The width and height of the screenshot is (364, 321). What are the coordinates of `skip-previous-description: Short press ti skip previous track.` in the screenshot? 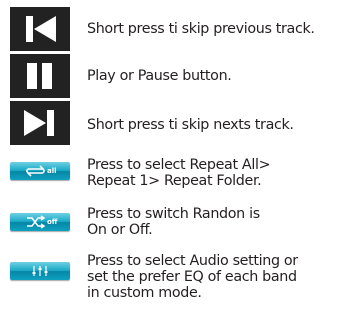 It's located at (201, 29).